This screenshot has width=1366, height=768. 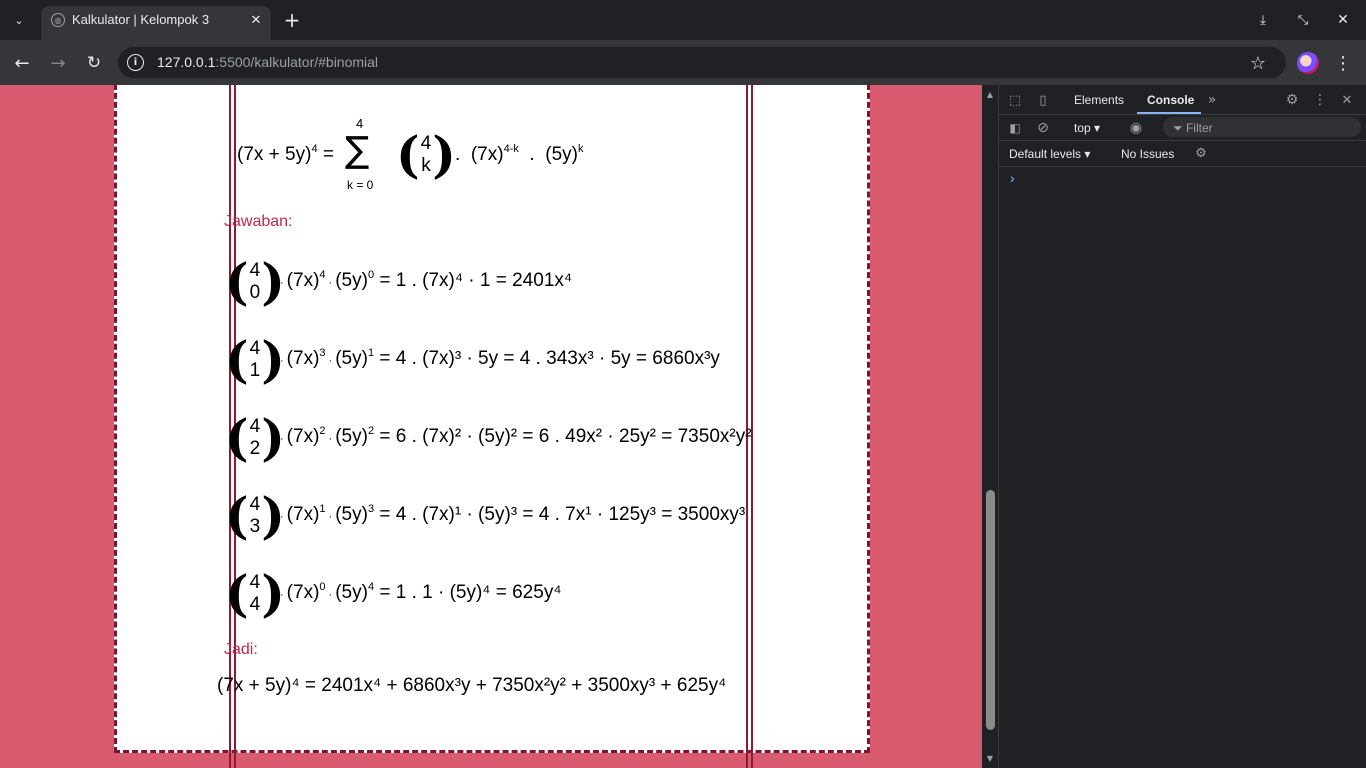 I want to click on devtools-menu-icon: ⋮, so click(x=1320, y=100).